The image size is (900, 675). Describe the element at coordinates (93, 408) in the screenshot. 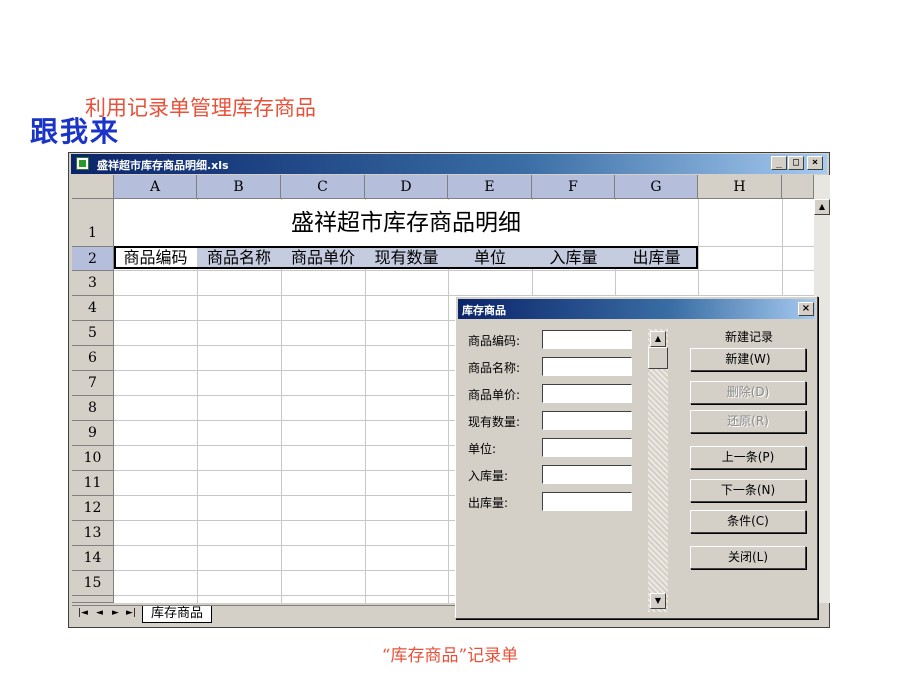

I see `row-header-8: 8` at that location.